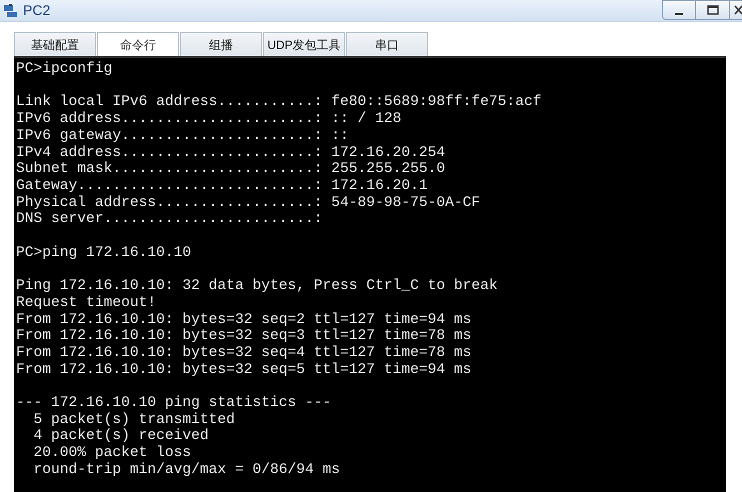  What do you see at coordinates (86, 303) in the screenshot?
I see `terminal-line: Request timeout!` at bounding box center [86, 303].